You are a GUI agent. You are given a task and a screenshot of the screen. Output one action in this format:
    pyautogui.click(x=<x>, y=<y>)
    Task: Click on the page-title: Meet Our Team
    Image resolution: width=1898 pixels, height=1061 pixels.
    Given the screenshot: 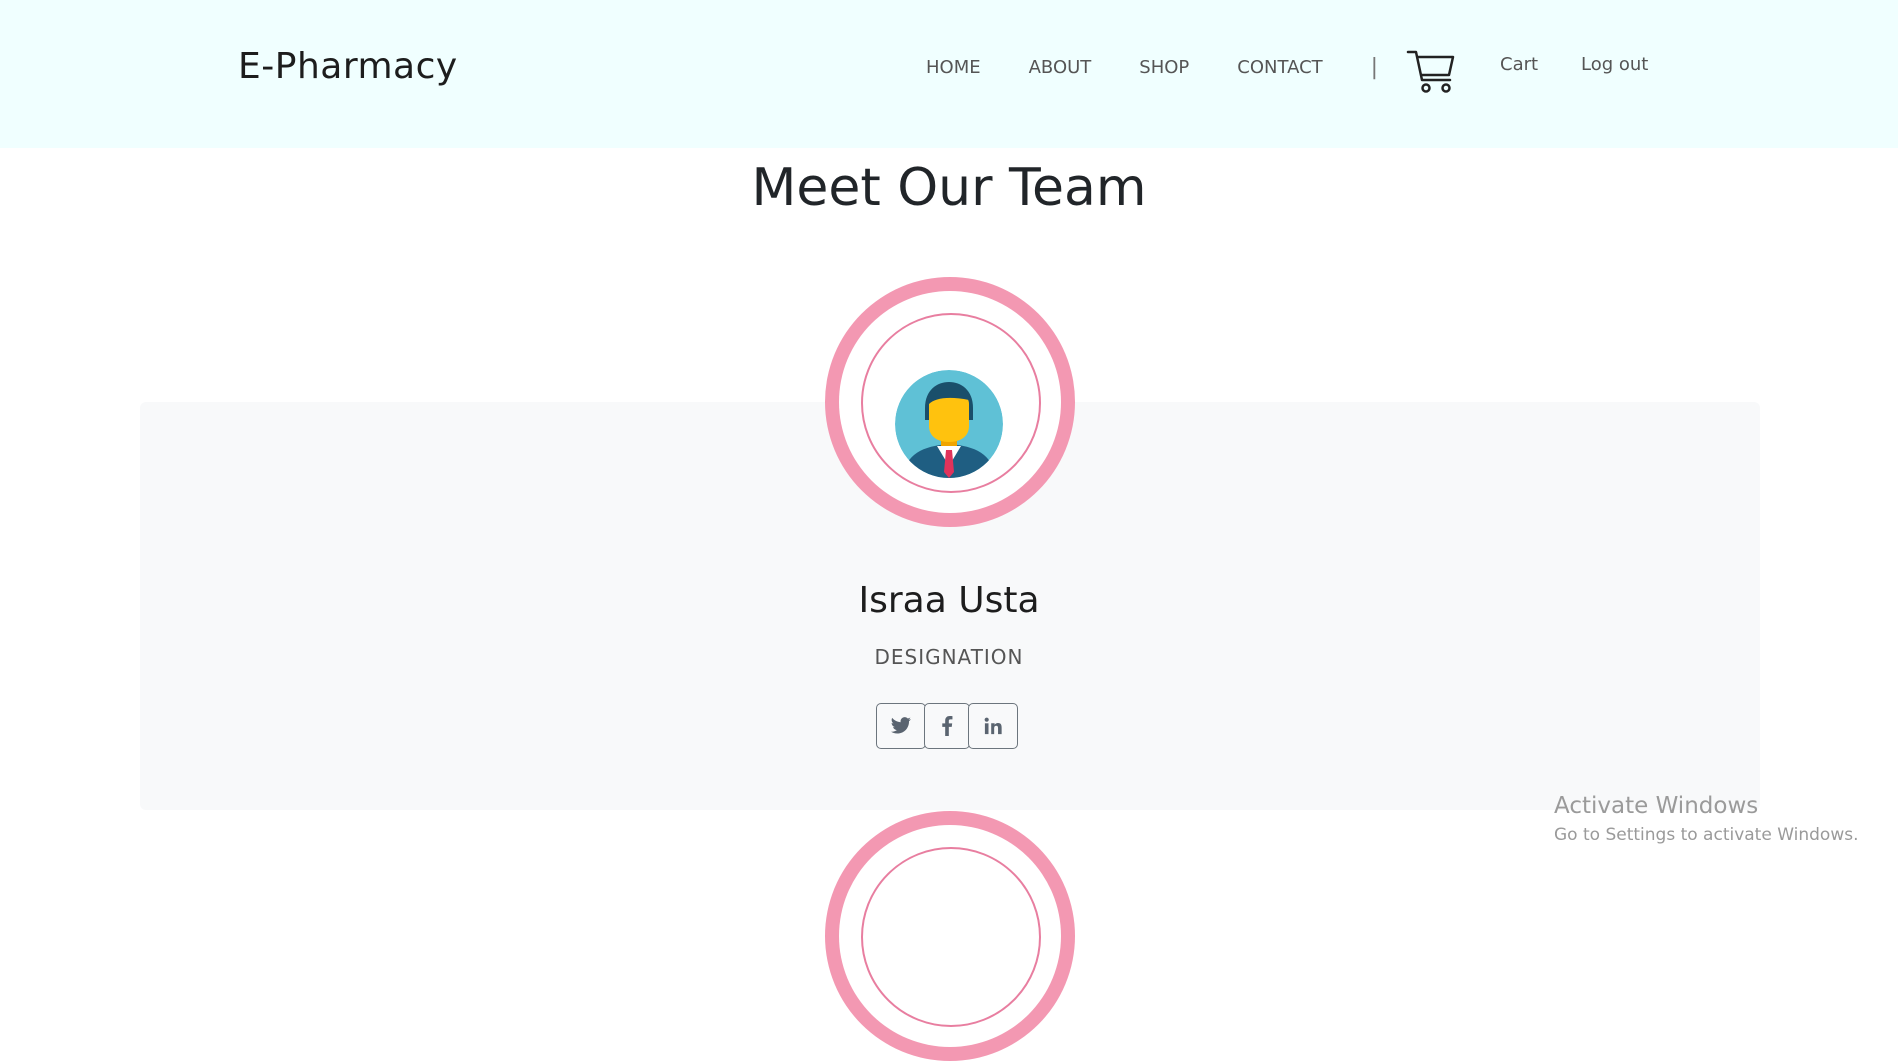 What is the action you would take?
    pyautogui.click(x=949, y=188)
    